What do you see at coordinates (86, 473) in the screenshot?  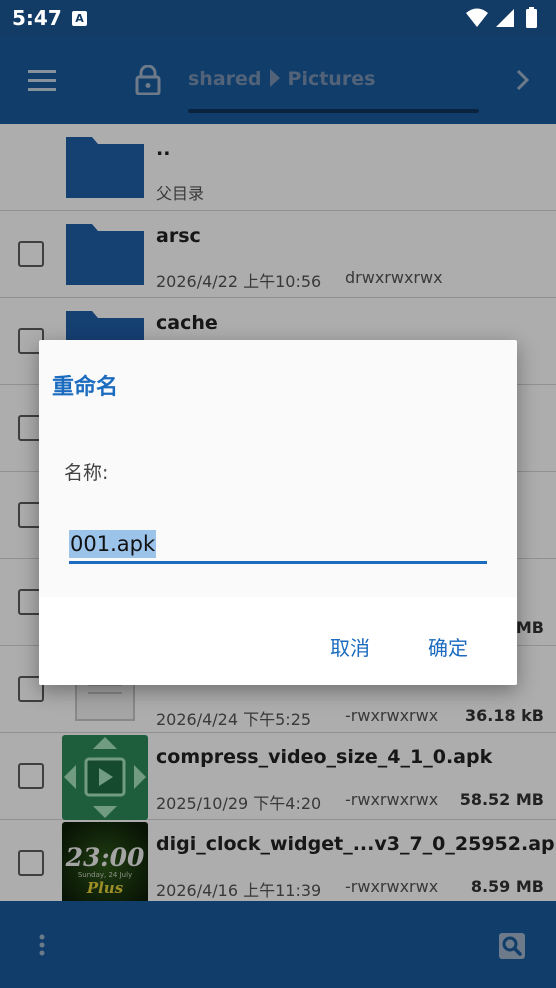 I see `name-label: 名称:` at bounding box center [86, 473].